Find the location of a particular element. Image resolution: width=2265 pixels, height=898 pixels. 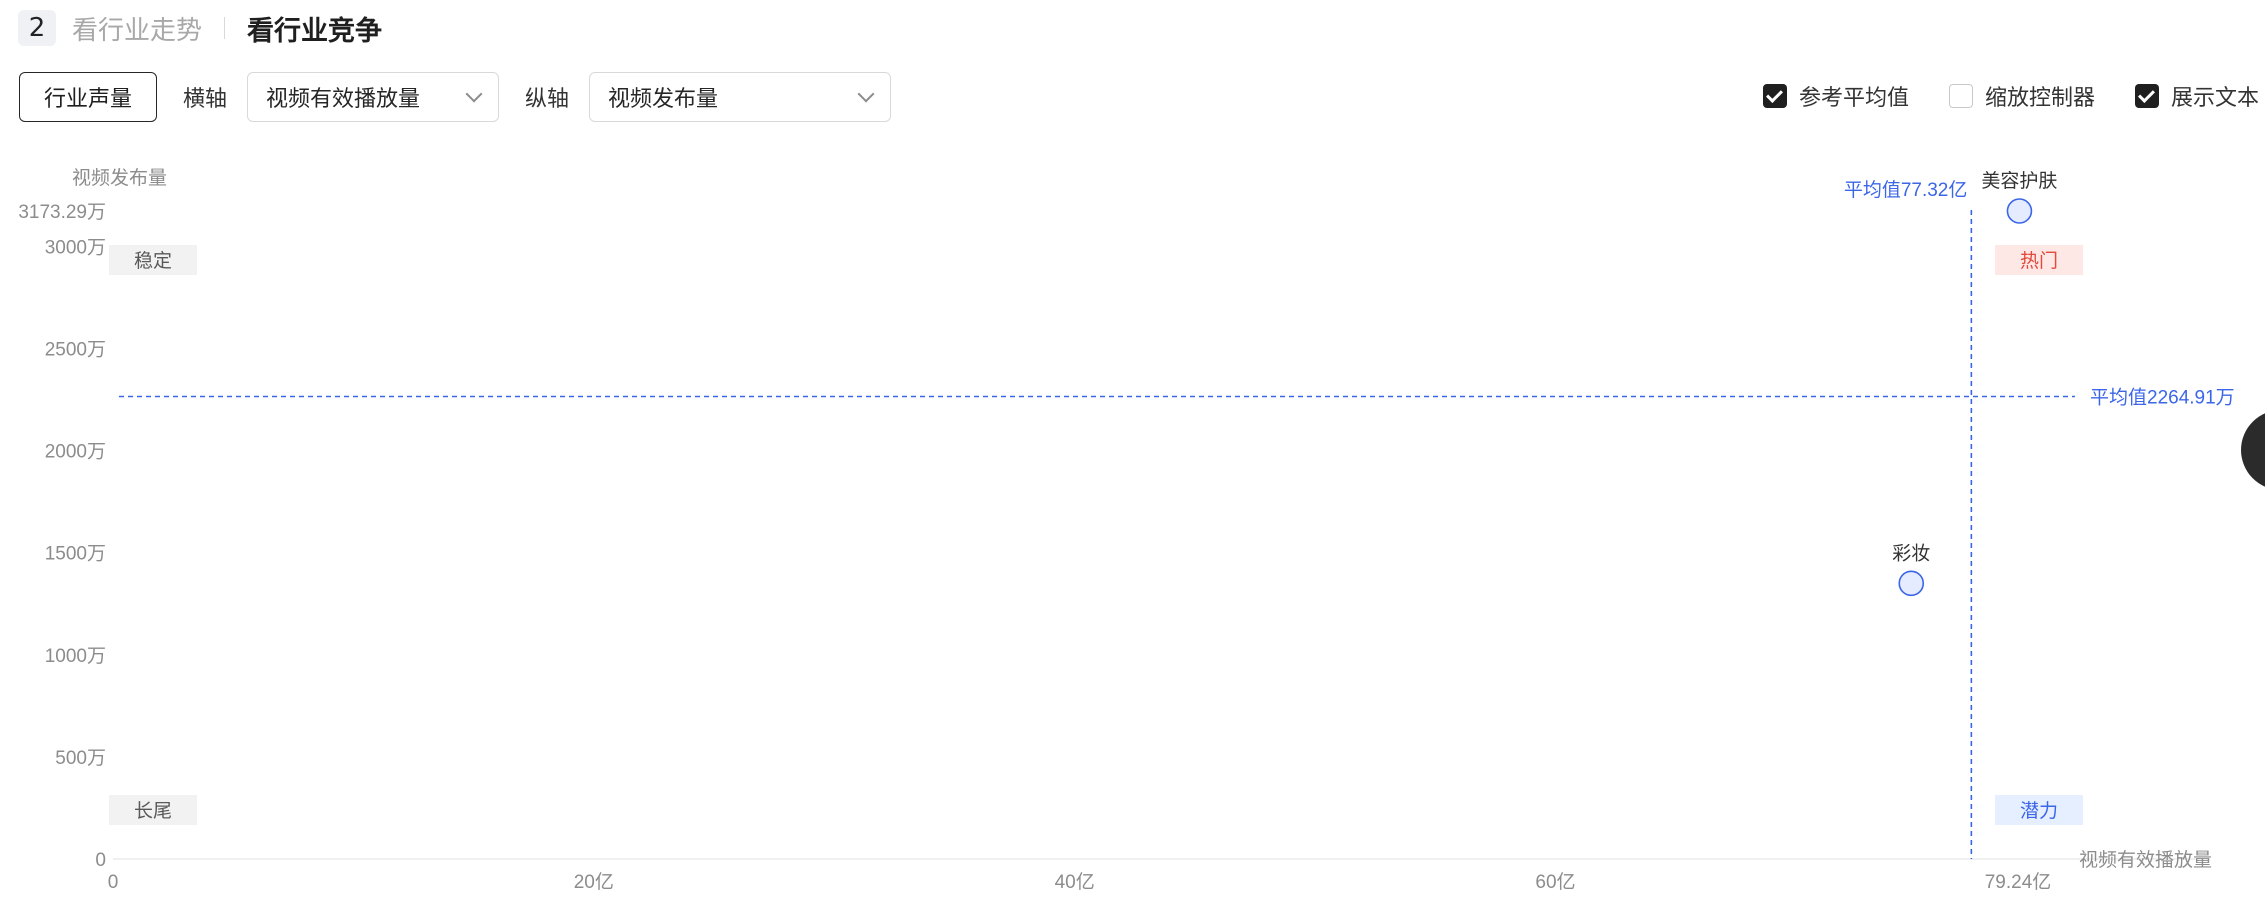

y-tick-label: 0 is located at coordinates (100, 860).